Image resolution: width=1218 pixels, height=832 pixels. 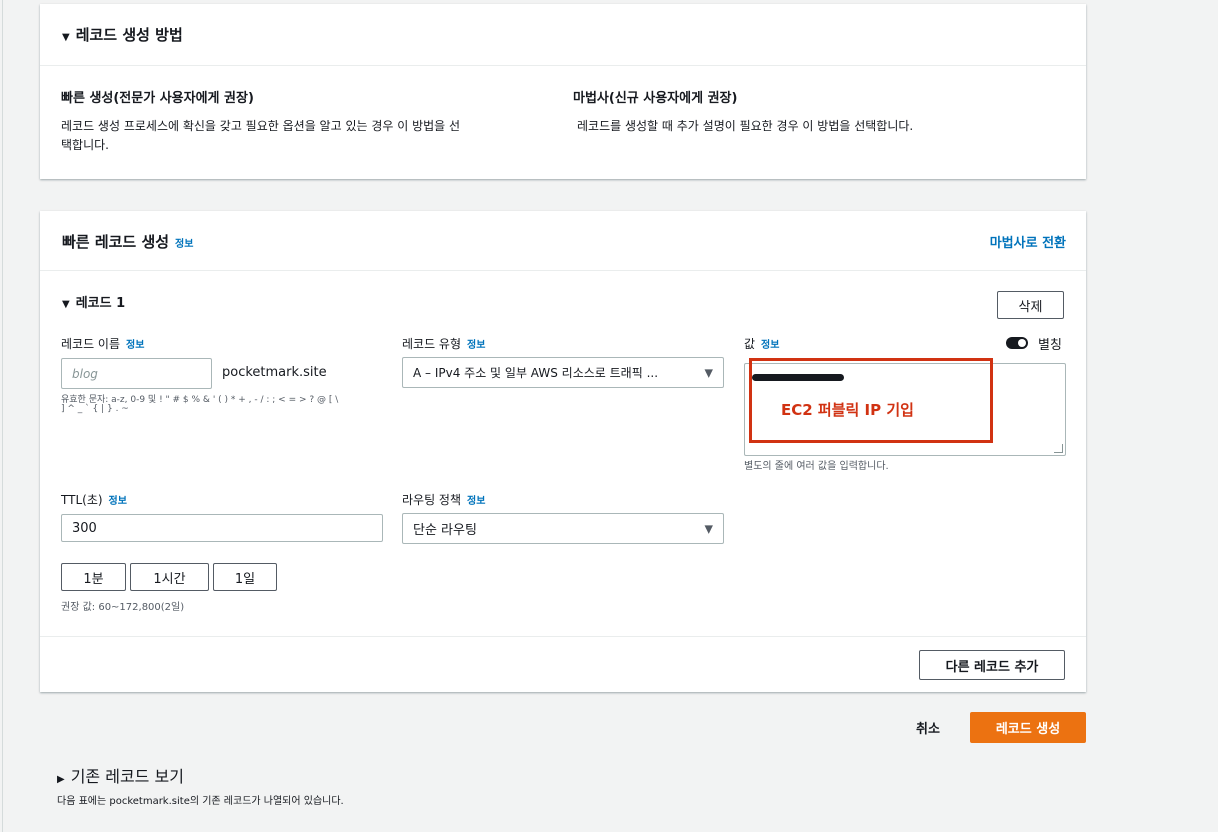 I want to click on domain-suffix: pocketmark.site, so click(x=274, y=372).